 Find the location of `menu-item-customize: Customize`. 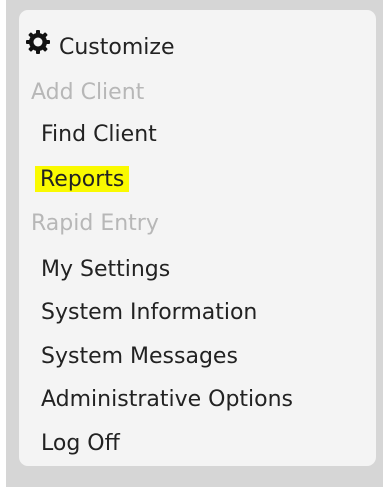

menu-item-customize: Customize is located at coordinates (99, 42).